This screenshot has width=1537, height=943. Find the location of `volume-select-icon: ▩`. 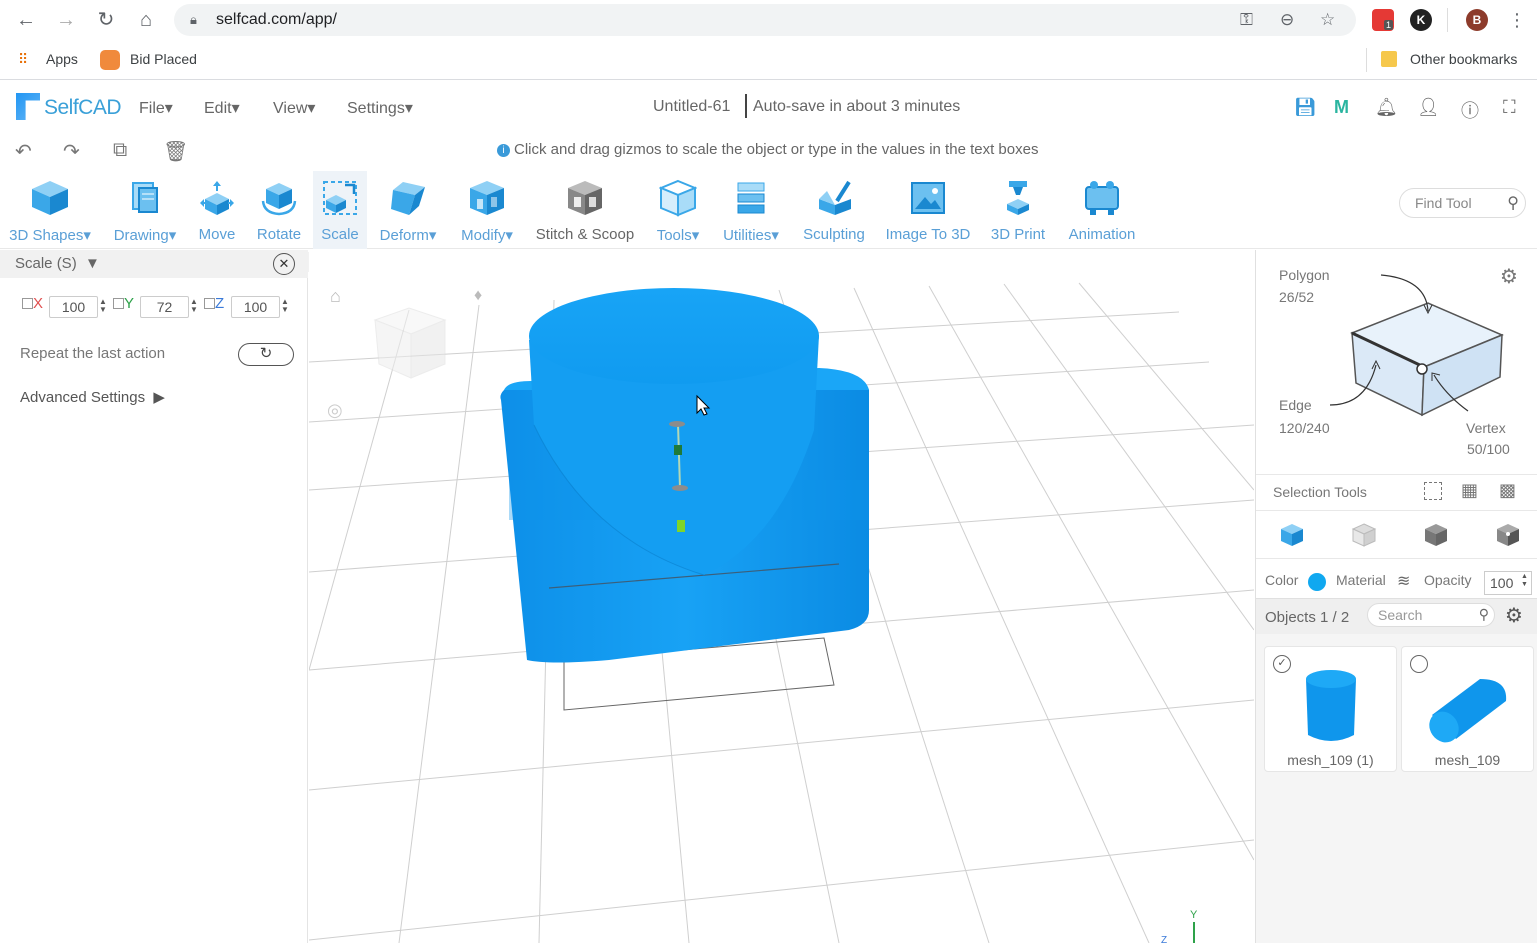

volume-select-icon: ▩ is located at coordinates (1507, 490).